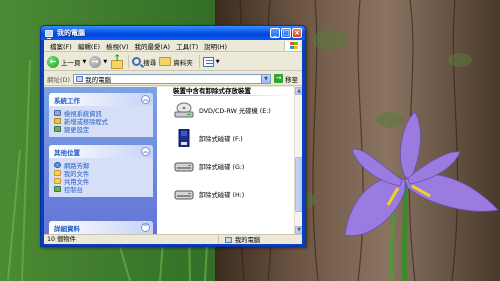 This screenshot has width=500, height=281. What do you see at coordinates (235, 111) in the screenshot?
I see `drive-label: DVD/CD-RW 光碟機 (E:)` at bounding box center [235, 111].